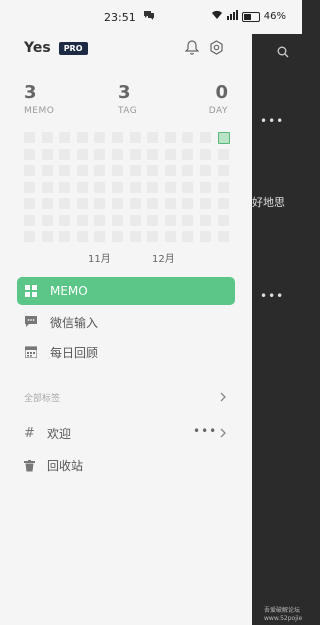 Image resolution: width=320 pixels, height=625 pixels. I want to click on more-icon: •••, so click(205, 431).